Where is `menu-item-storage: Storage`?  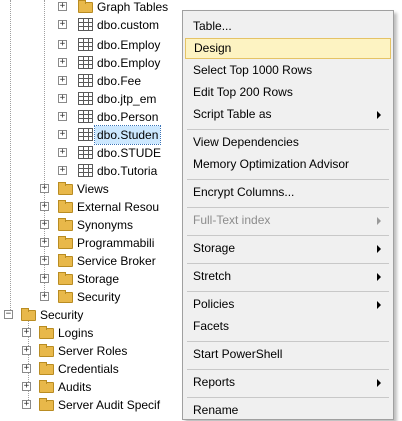 menu-item-storage: Storage is located at coordinates (288, 248).